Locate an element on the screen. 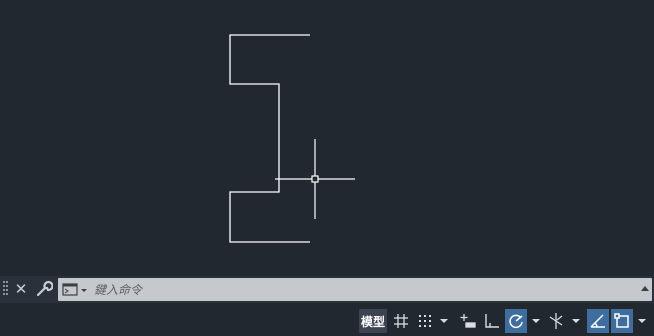 This screenshot has width=654, height=336. isometric-icon is located at coordinates (556, 321).